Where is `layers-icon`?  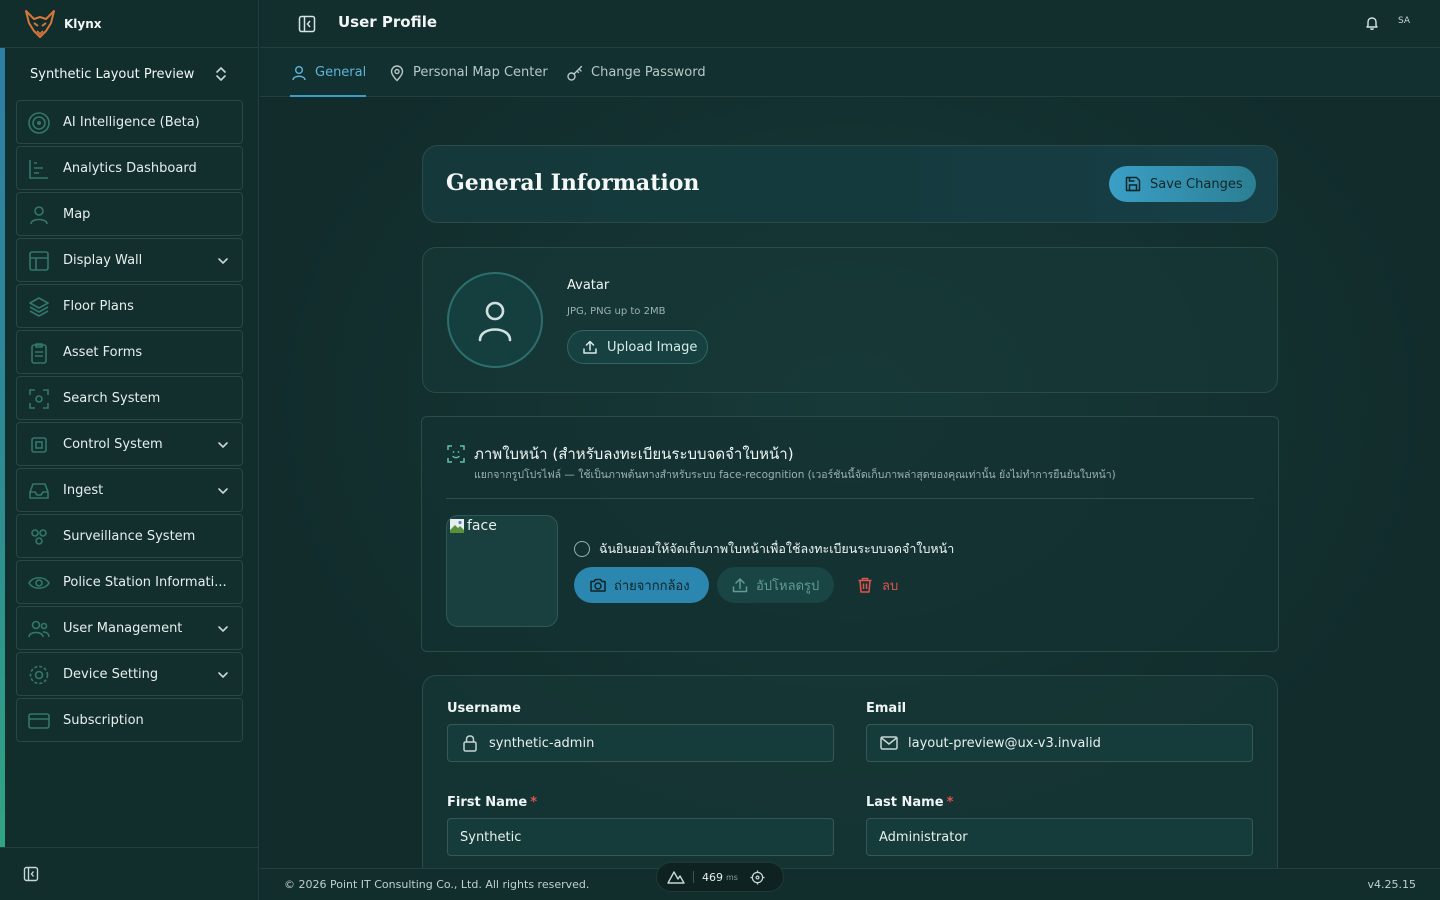 layers-icon is located at coordinates (39, 307).